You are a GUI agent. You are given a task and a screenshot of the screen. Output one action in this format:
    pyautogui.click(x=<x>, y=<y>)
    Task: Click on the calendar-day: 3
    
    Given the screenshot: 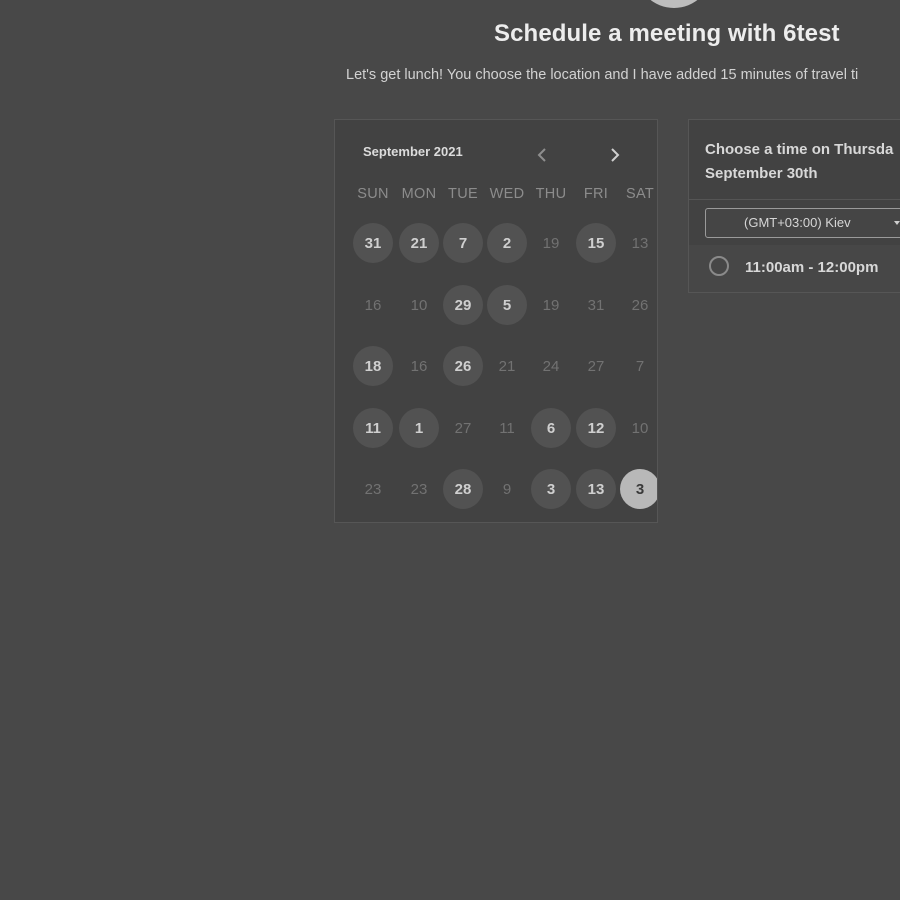 What is the action you would take?
    pyautogui.click(x=551, y=489)
    